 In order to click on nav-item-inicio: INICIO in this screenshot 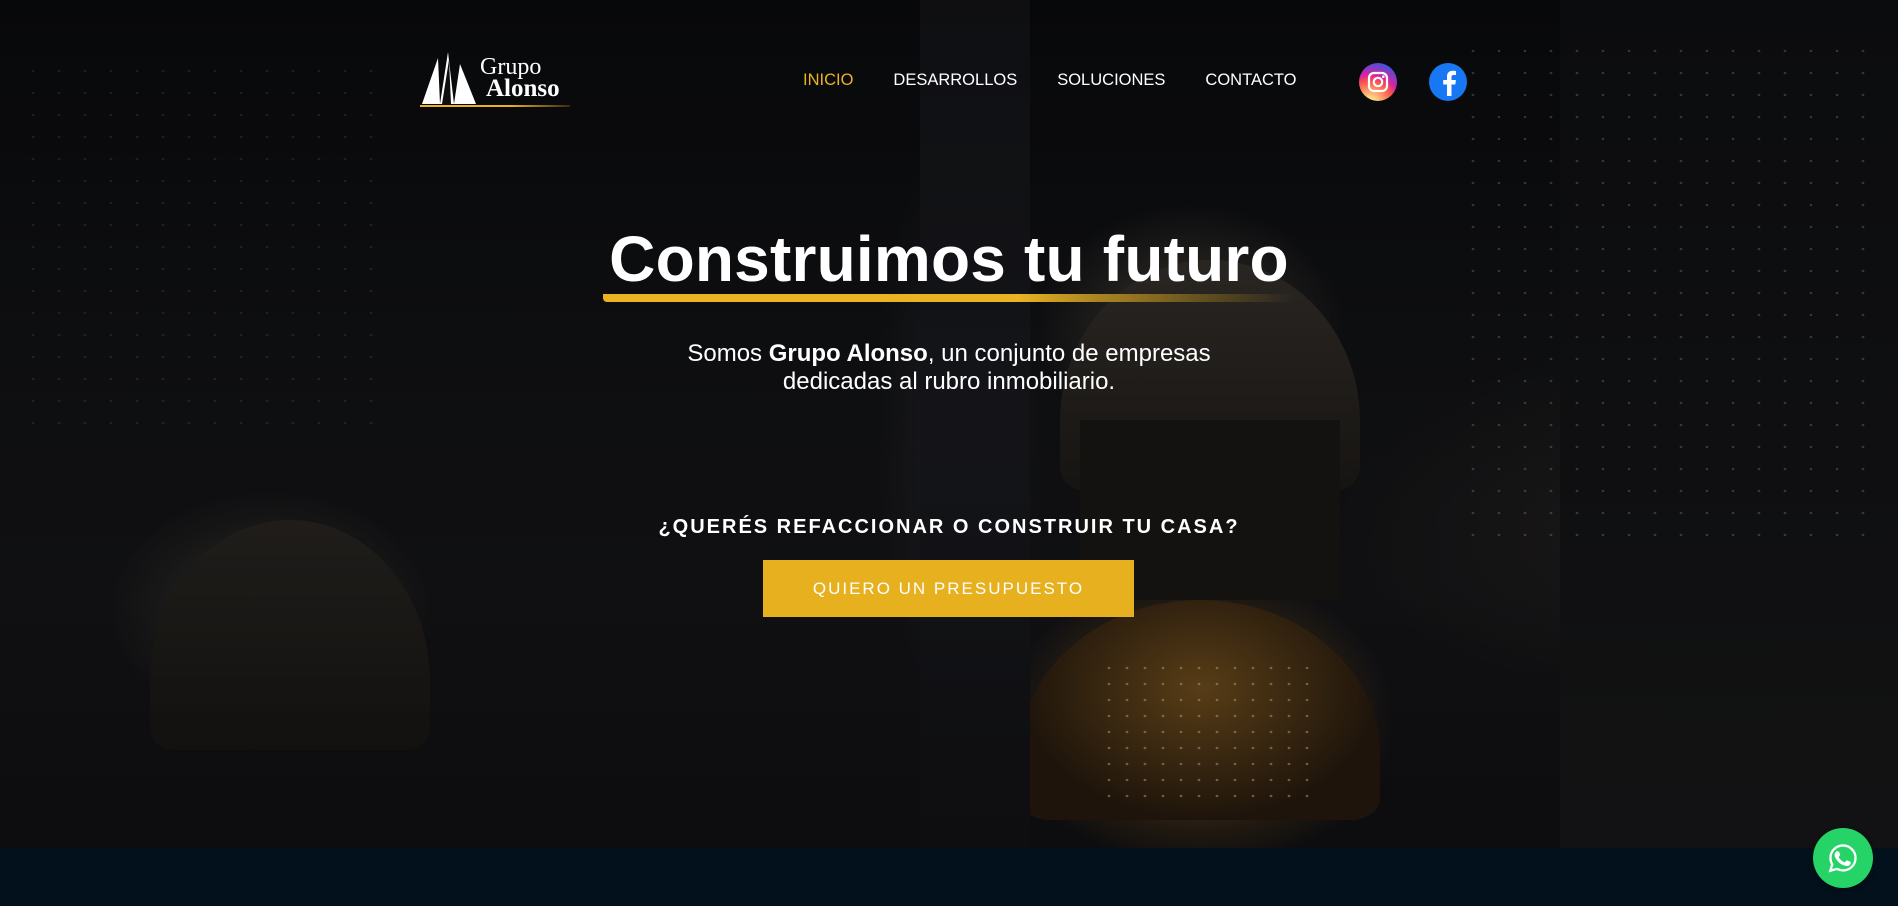, I will do `click(828, 80)`.